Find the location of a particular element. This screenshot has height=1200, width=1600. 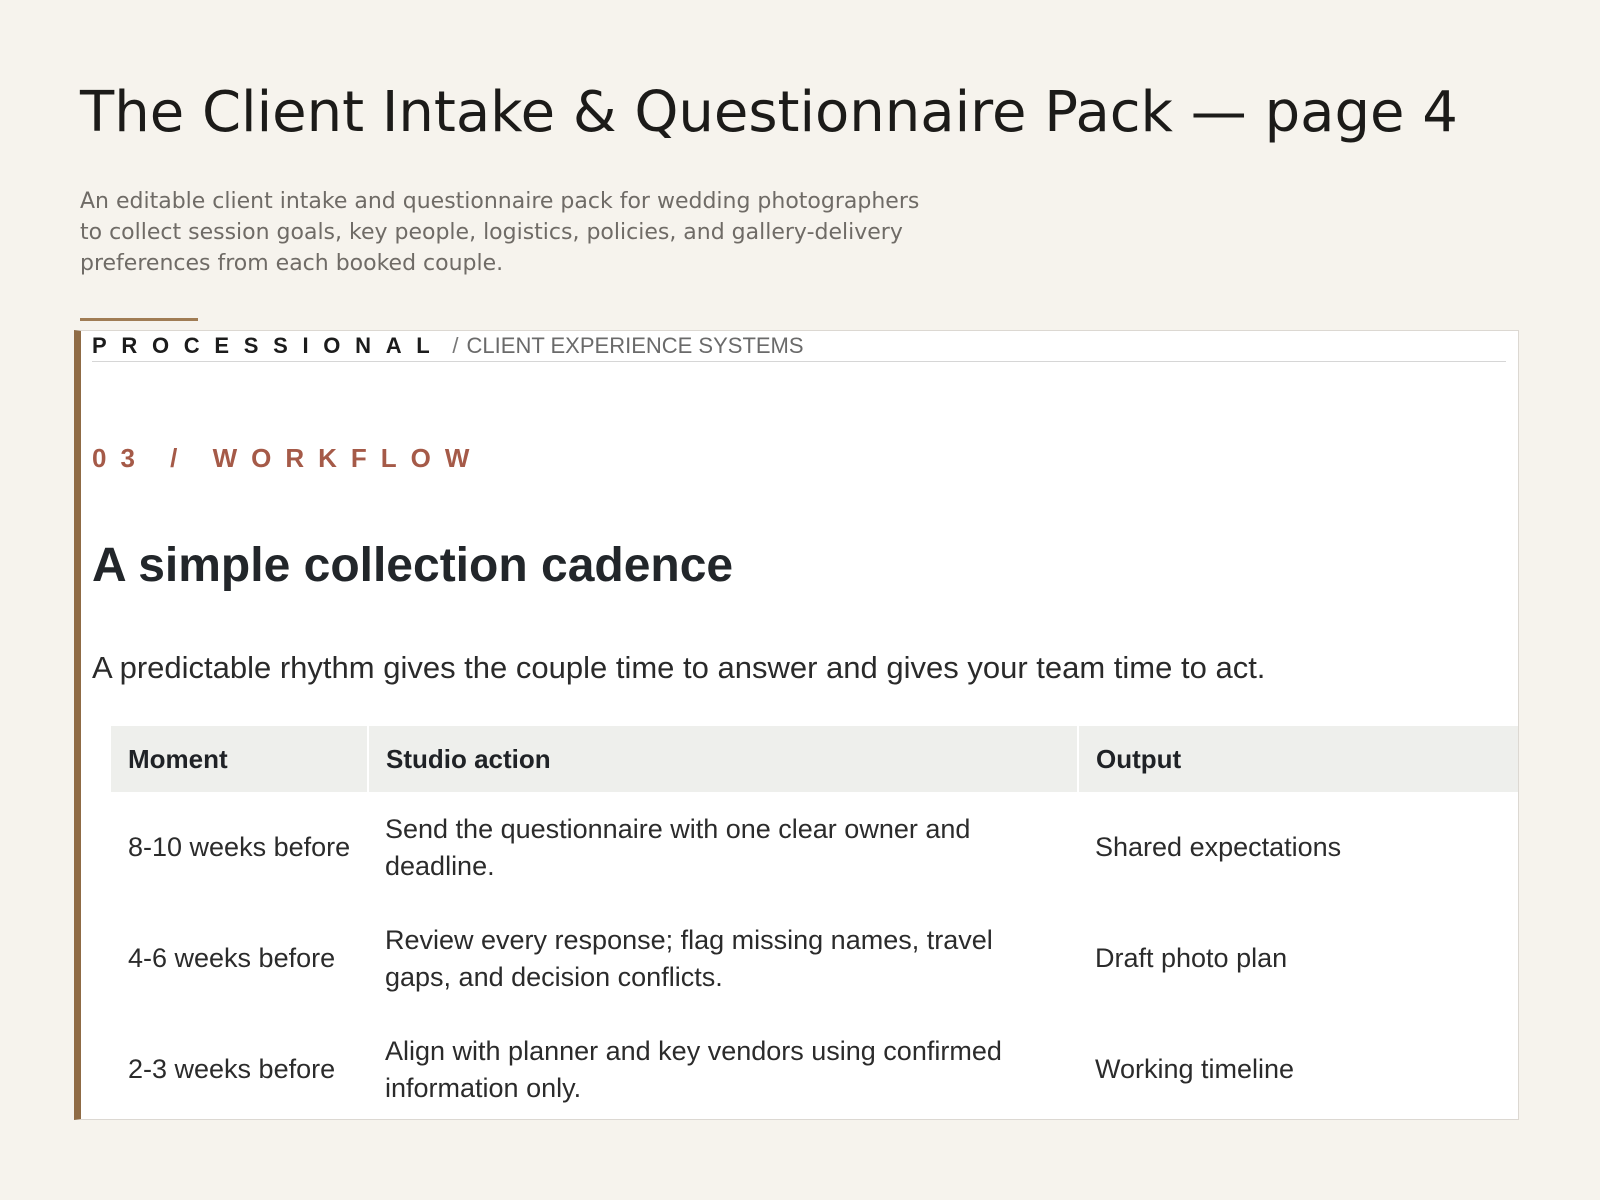

section-eyebrow: 03 / WORKFLOW is located at coordinates (288, 458).